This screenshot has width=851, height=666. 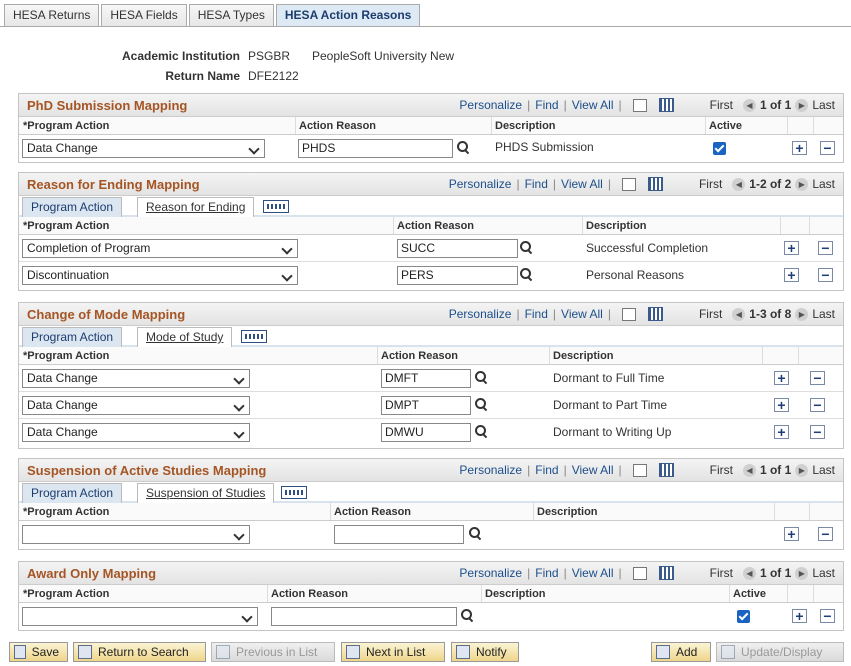 What do you see at coordinates (426, 378) in the screenshot?
I see `action-reason-input: DMFT` at bounding box center [426, 378].